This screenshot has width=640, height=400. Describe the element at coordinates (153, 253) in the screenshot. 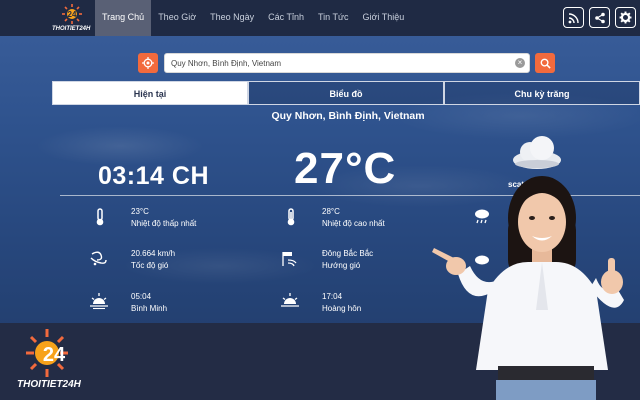

I see `wind-speed-value: 20.664 km/h` at that location.